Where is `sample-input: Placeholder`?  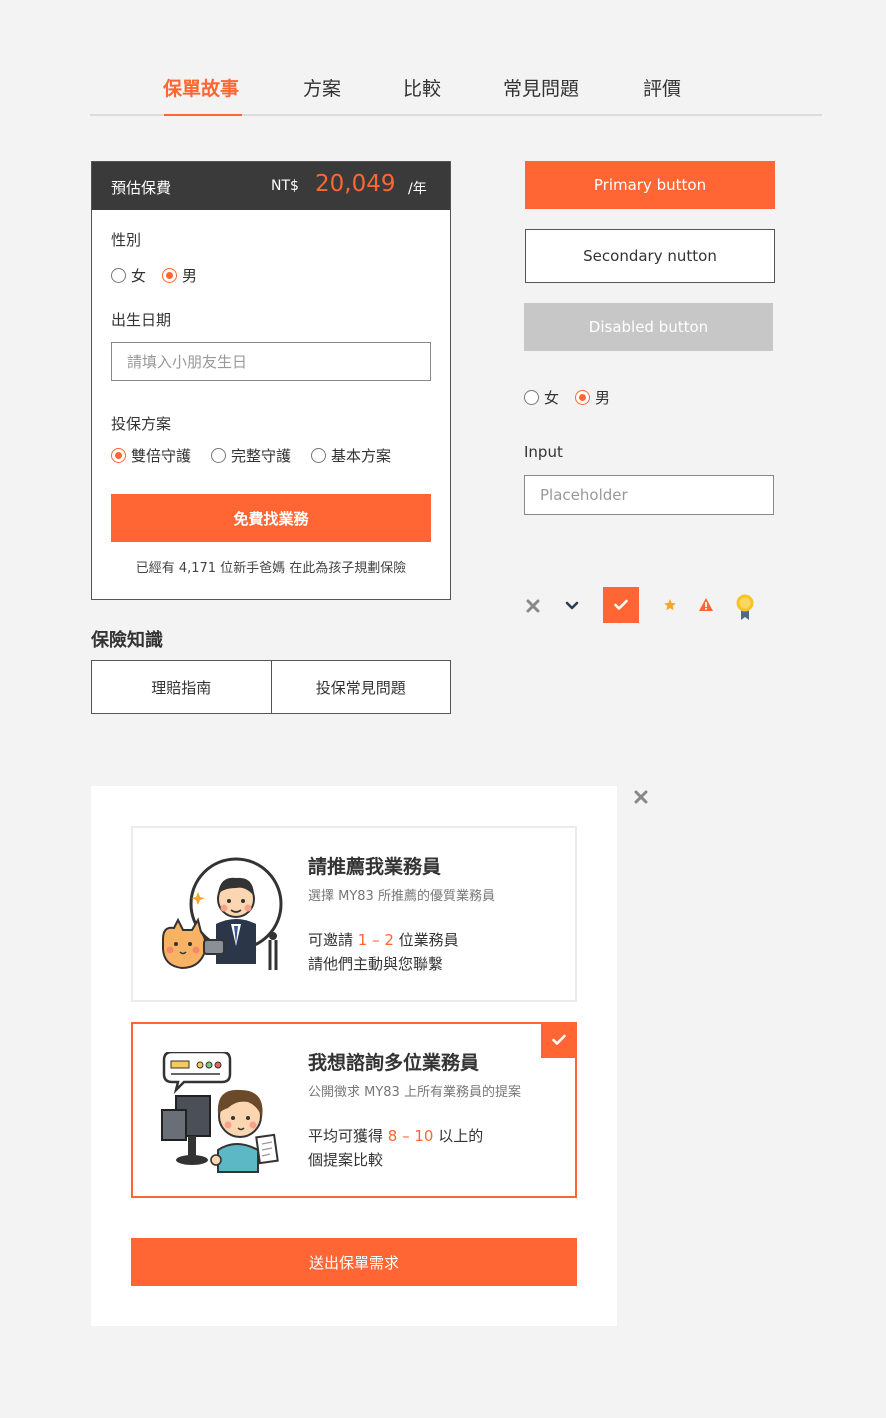
sample-input: Placeholder is located at coordinates (649, 495).